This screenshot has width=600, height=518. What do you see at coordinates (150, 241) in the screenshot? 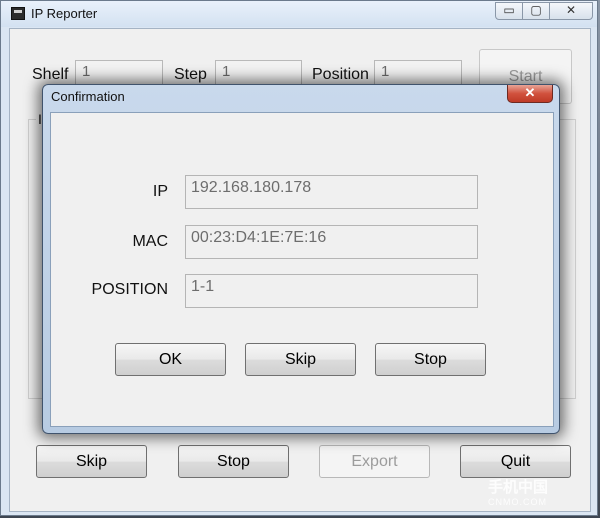
I see `mac-label: MAC` at bounding box center [150, 241].